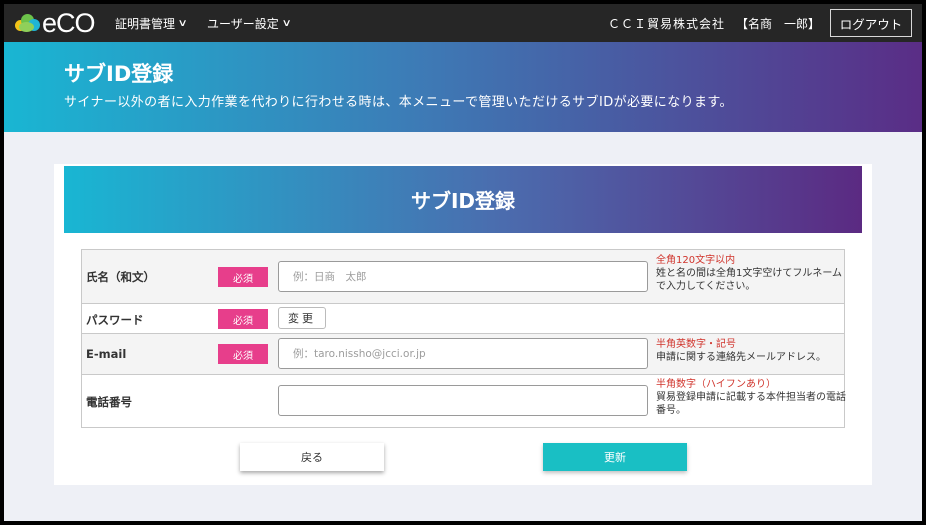  I want to click on field-label: パスワード, so click(115, 320).